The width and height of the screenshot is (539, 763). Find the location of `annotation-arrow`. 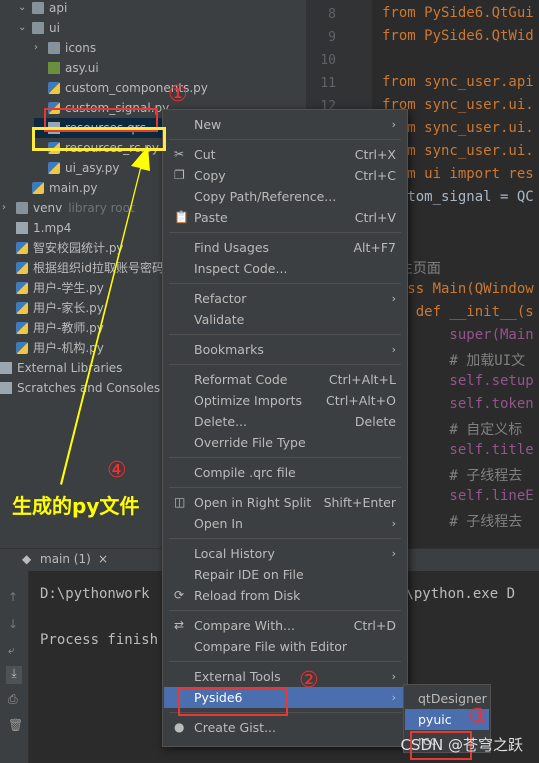

annotation-arrow is located at coordinates (105, 315).